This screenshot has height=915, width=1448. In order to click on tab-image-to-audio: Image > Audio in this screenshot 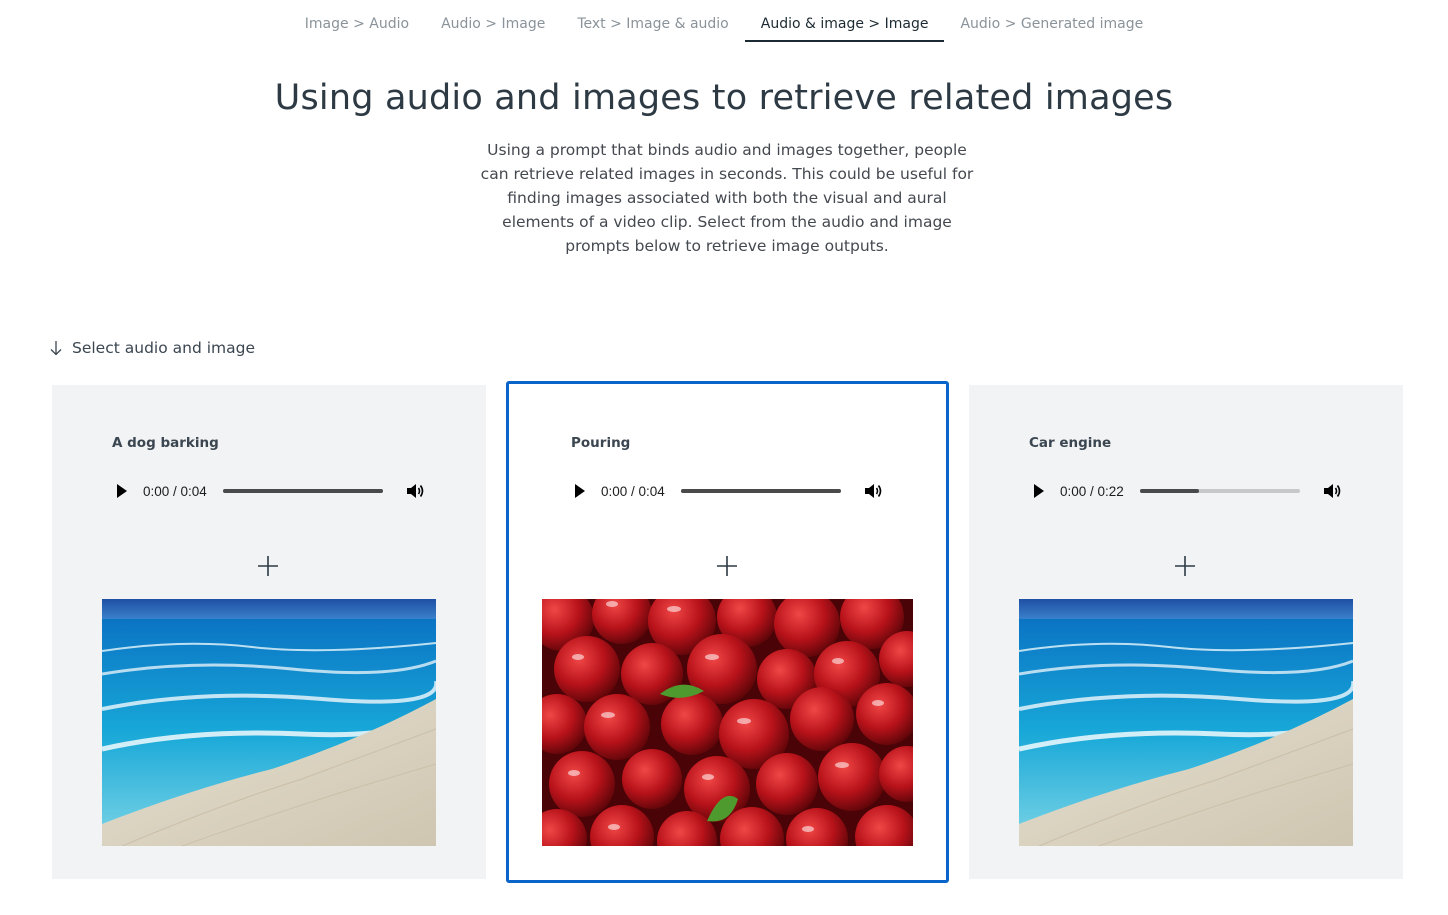, I will do `click(357, 21)`.